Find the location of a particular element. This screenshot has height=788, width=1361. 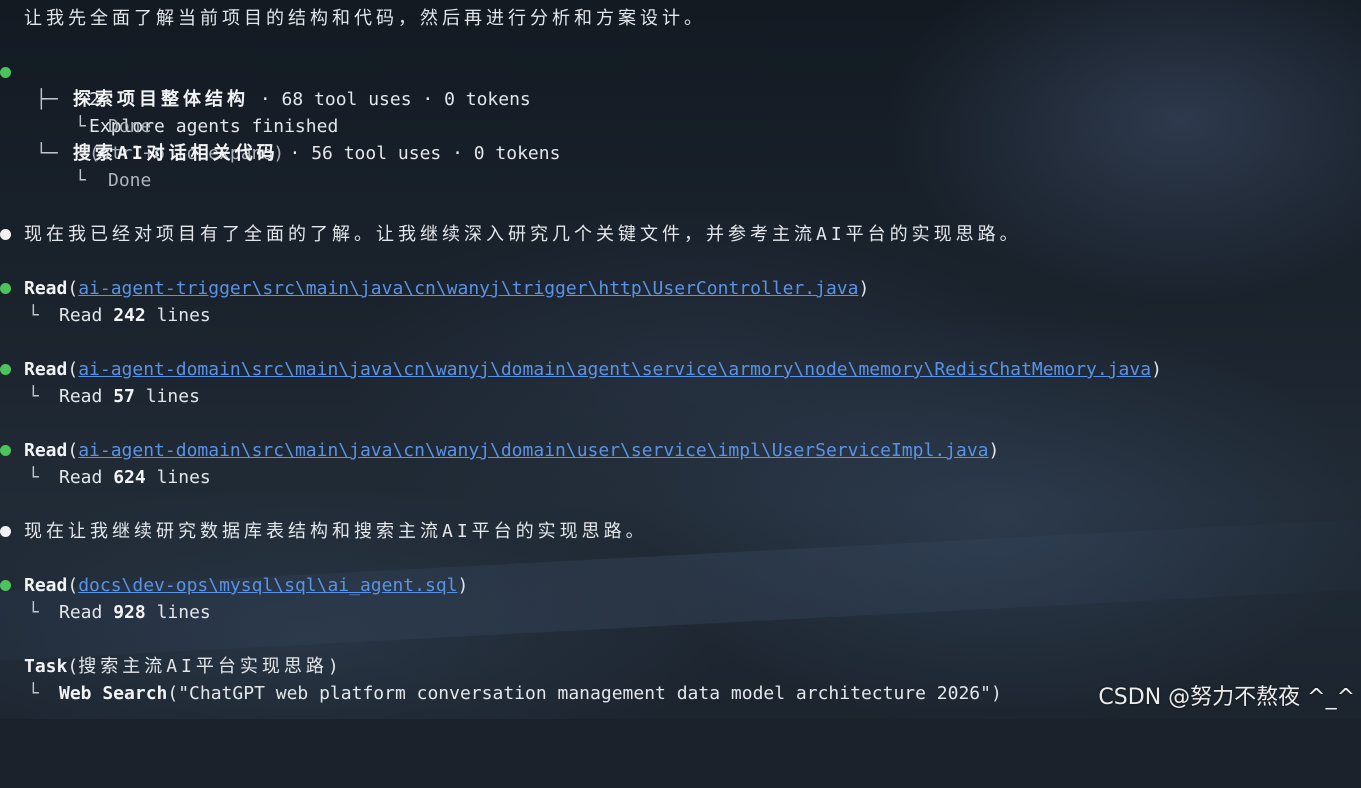

intro-message: 让我先全面了解当前项目的结构和代码，然后再进行分析和方案设计。 is located at coordinates (351, 18).